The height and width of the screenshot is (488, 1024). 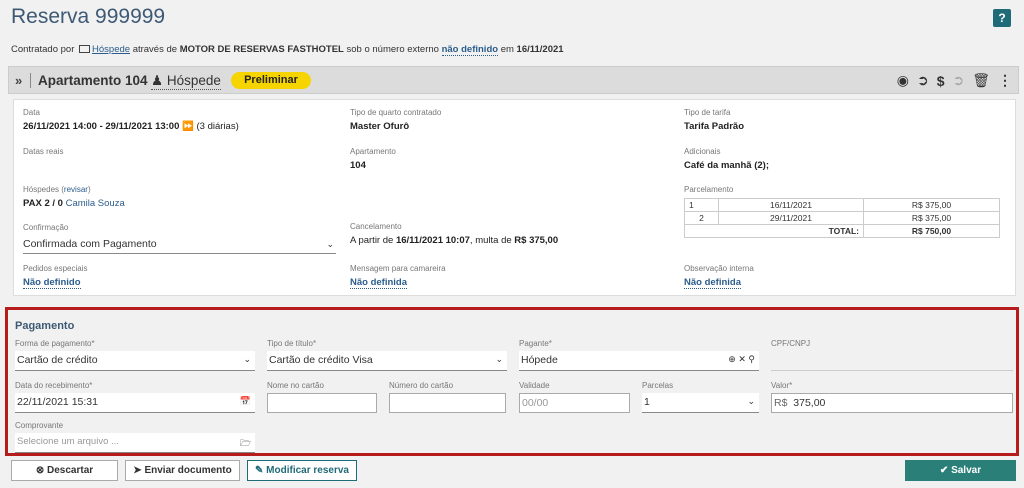 I want to click on add-icon: ⊕, so click(x=732, y=359).